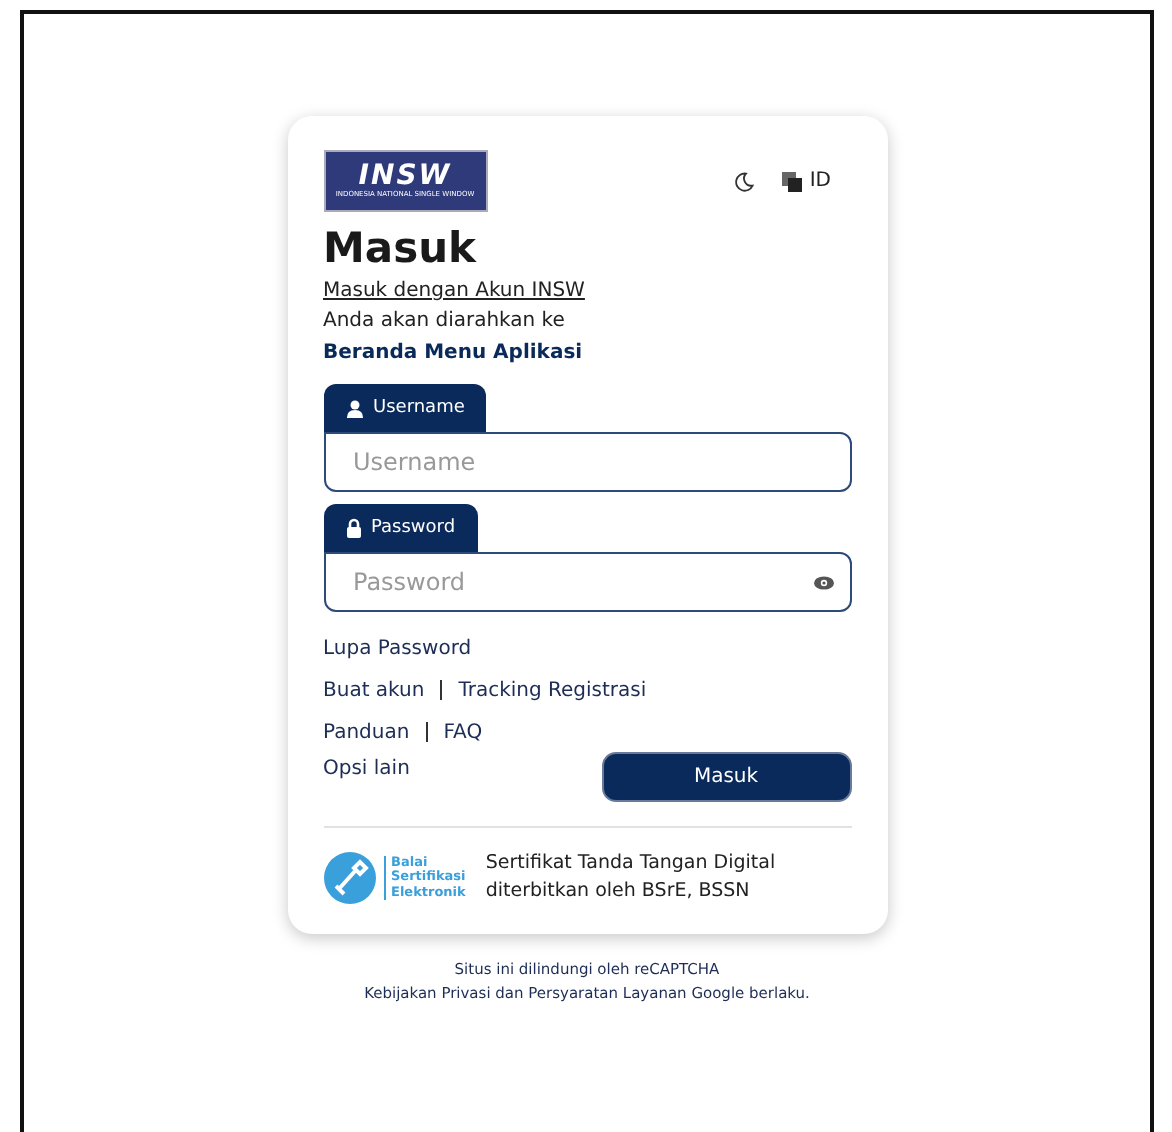 The image size is (1172, 1132). I want to click on other-options-link: Opsi lain, so click(366, 769).